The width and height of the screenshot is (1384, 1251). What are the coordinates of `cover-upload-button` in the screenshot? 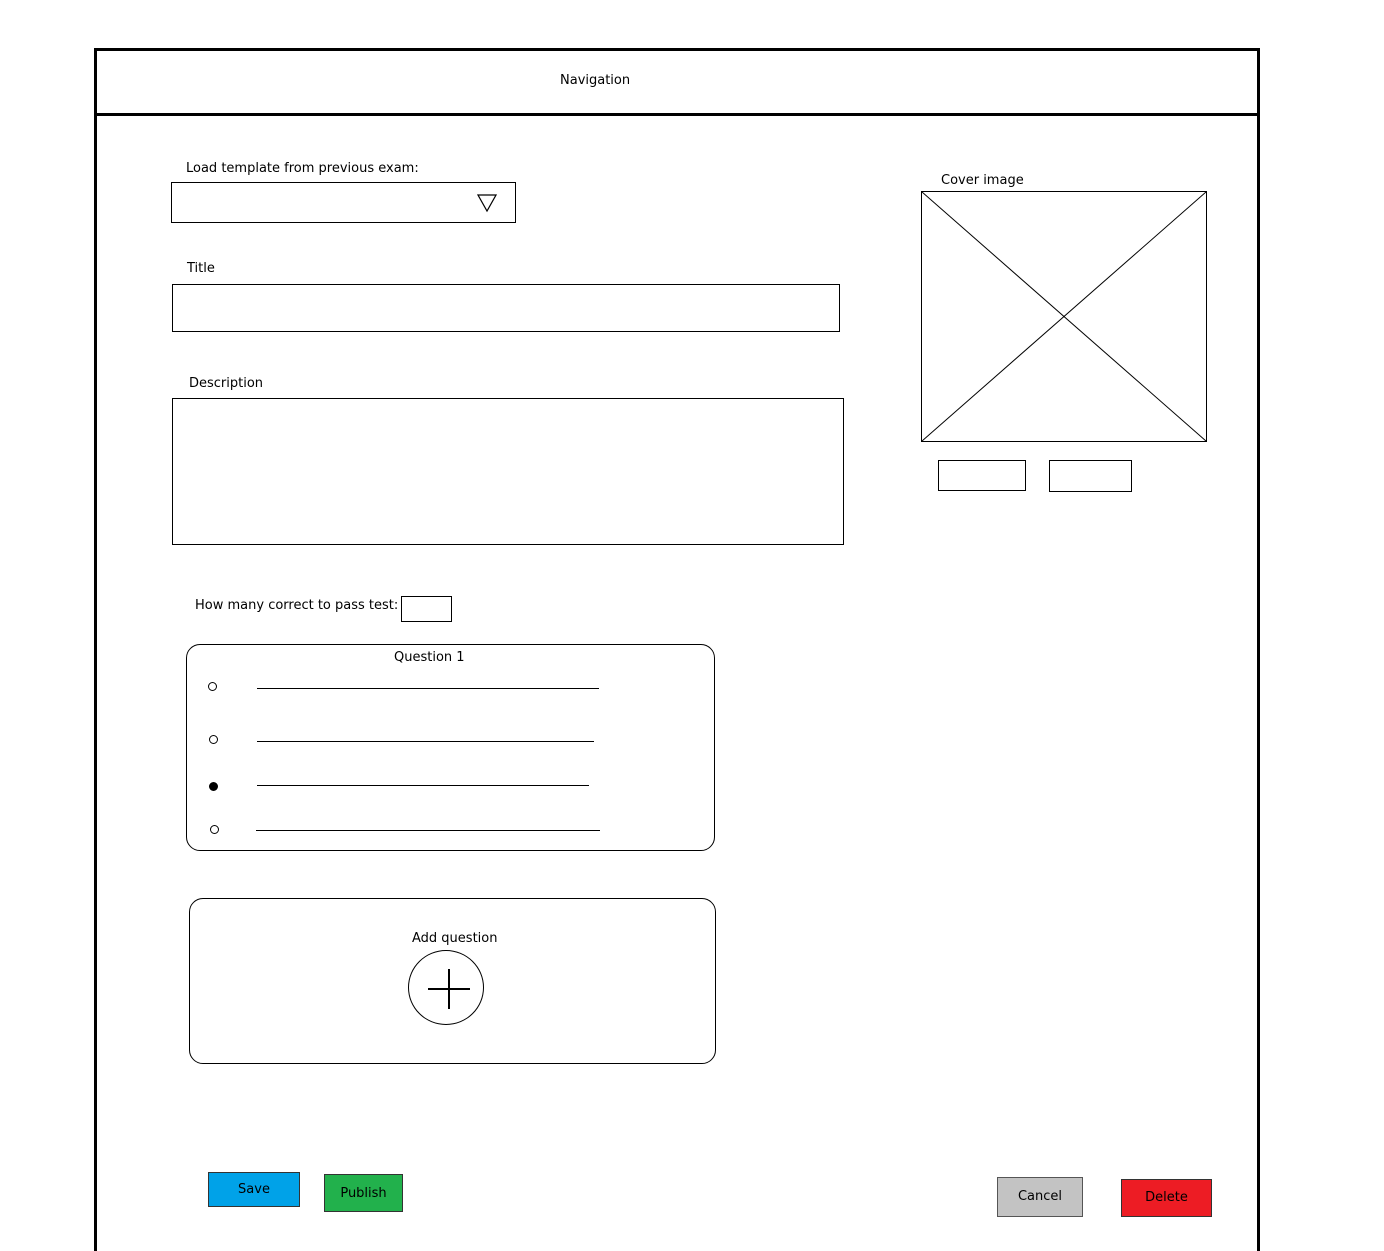 It's located at (982, 475).